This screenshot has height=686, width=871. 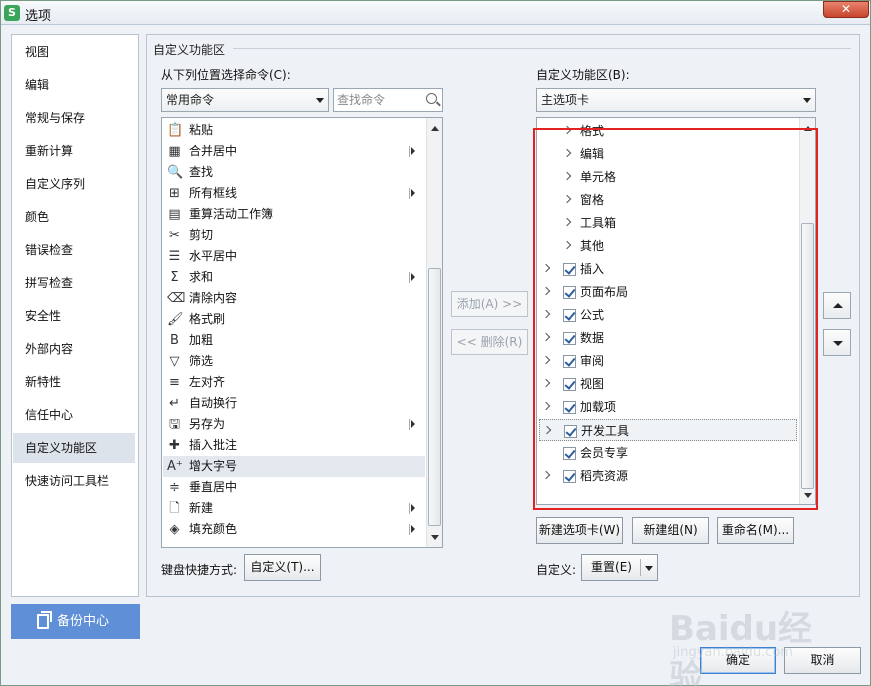 I want to click on new-tab-button: 新建选项卡(W), so click(x=579, y=530).